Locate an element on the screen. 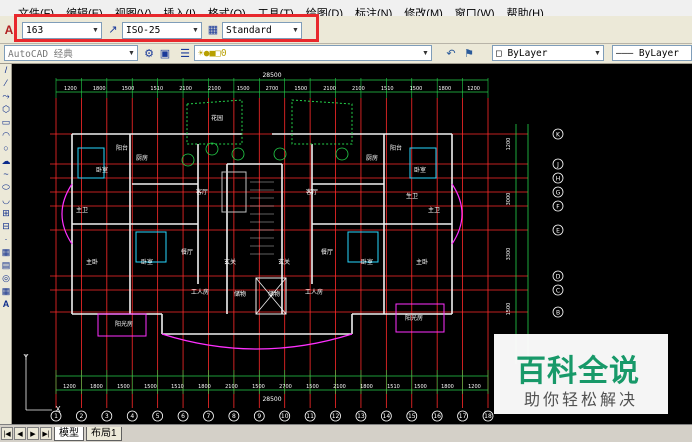  axis-bubble-label: B is located at coordinates (558, 313).